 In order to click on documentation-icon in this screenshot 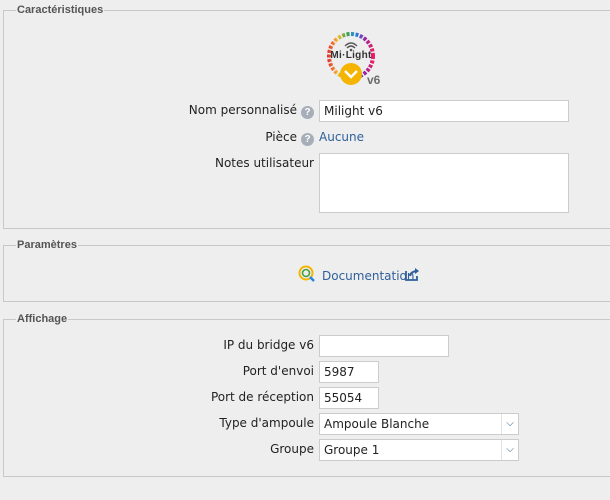, I will do `click(307, 275)`.